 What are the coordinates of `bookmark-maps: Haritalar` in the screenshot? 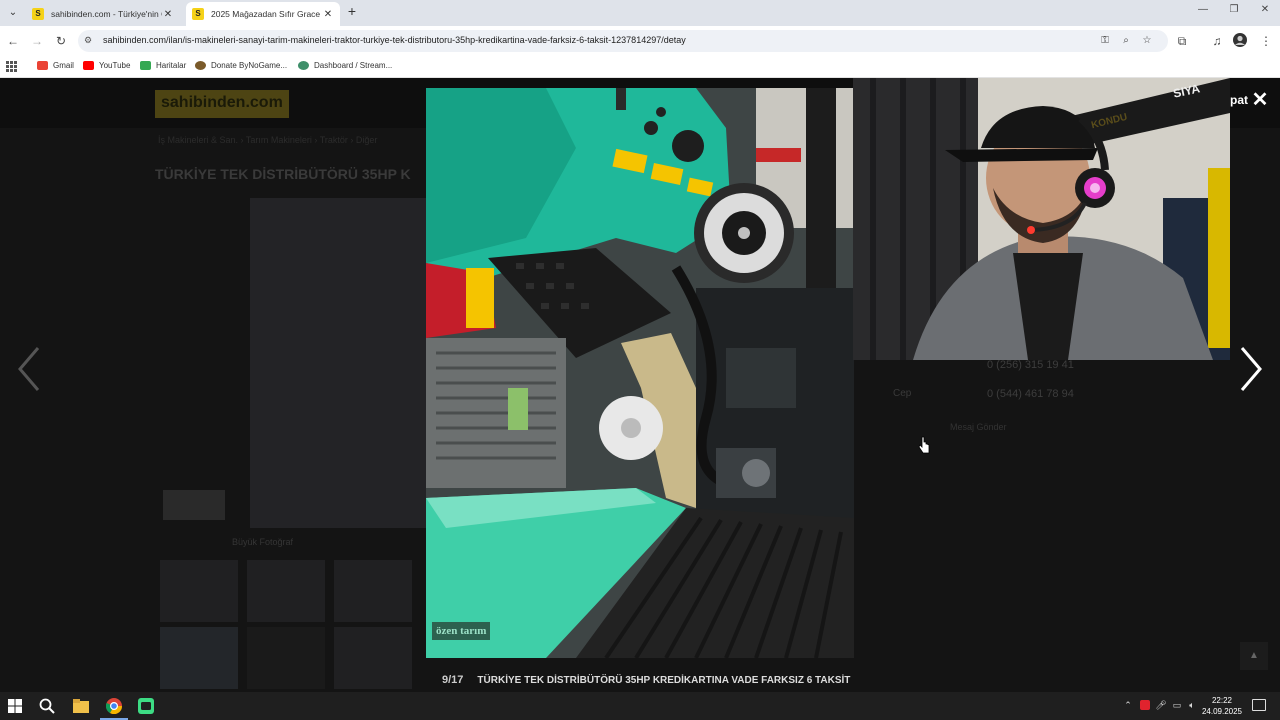 It's located at (163, 65).